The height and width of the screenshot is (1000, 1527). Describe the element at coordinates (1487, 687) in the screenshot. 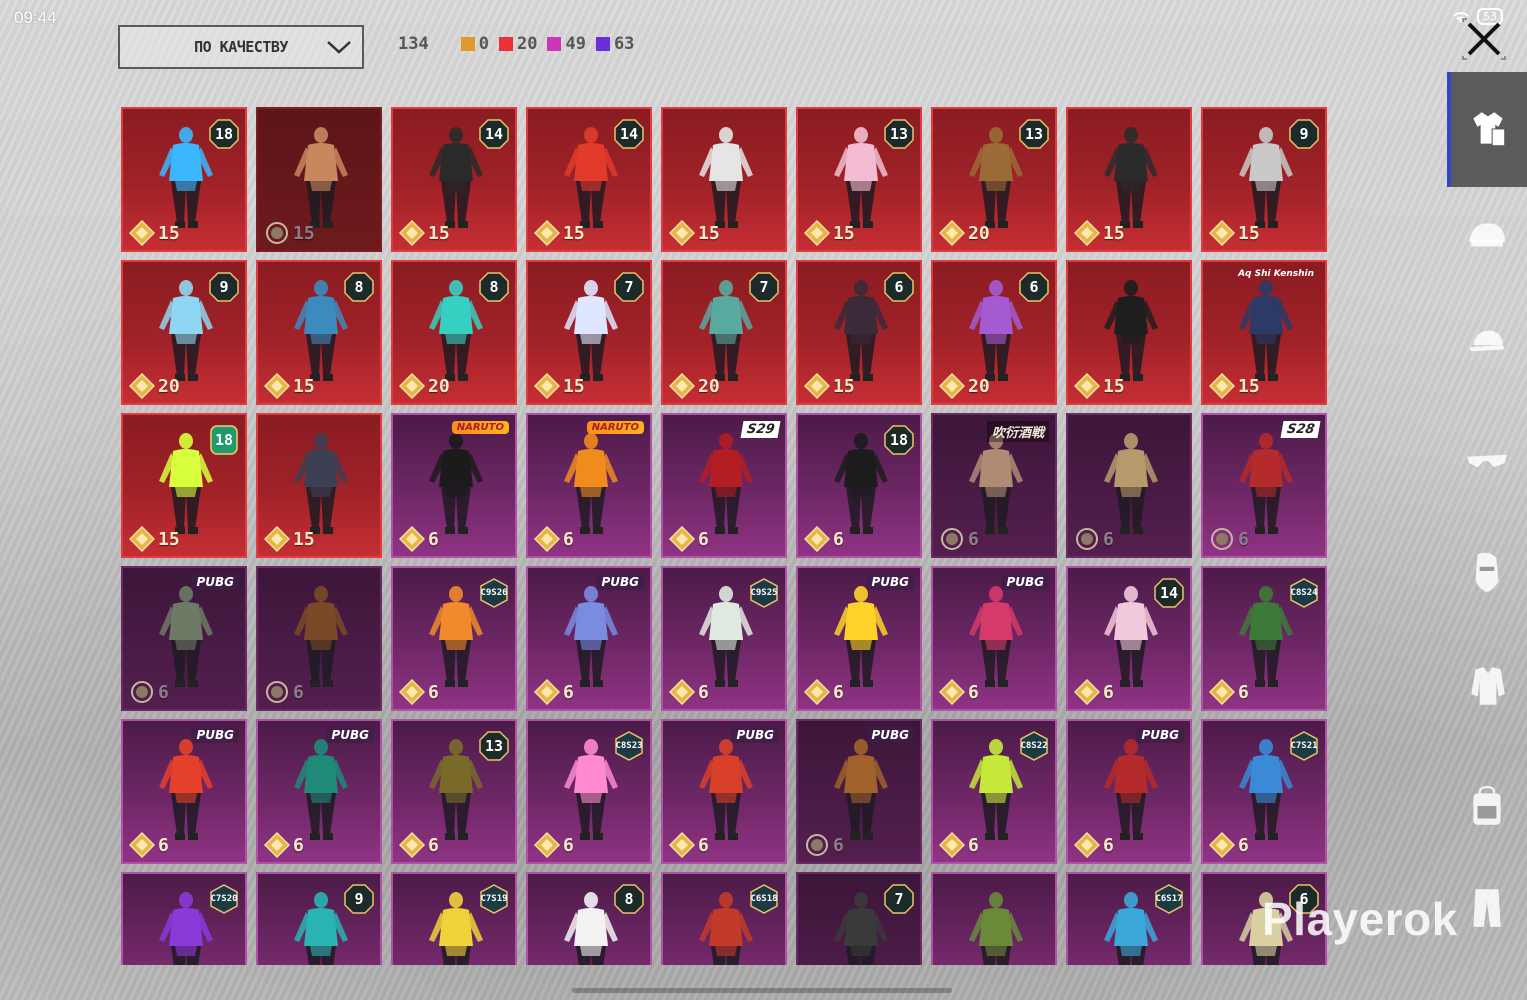

I see `sidebar-tab-jacket` at that location.